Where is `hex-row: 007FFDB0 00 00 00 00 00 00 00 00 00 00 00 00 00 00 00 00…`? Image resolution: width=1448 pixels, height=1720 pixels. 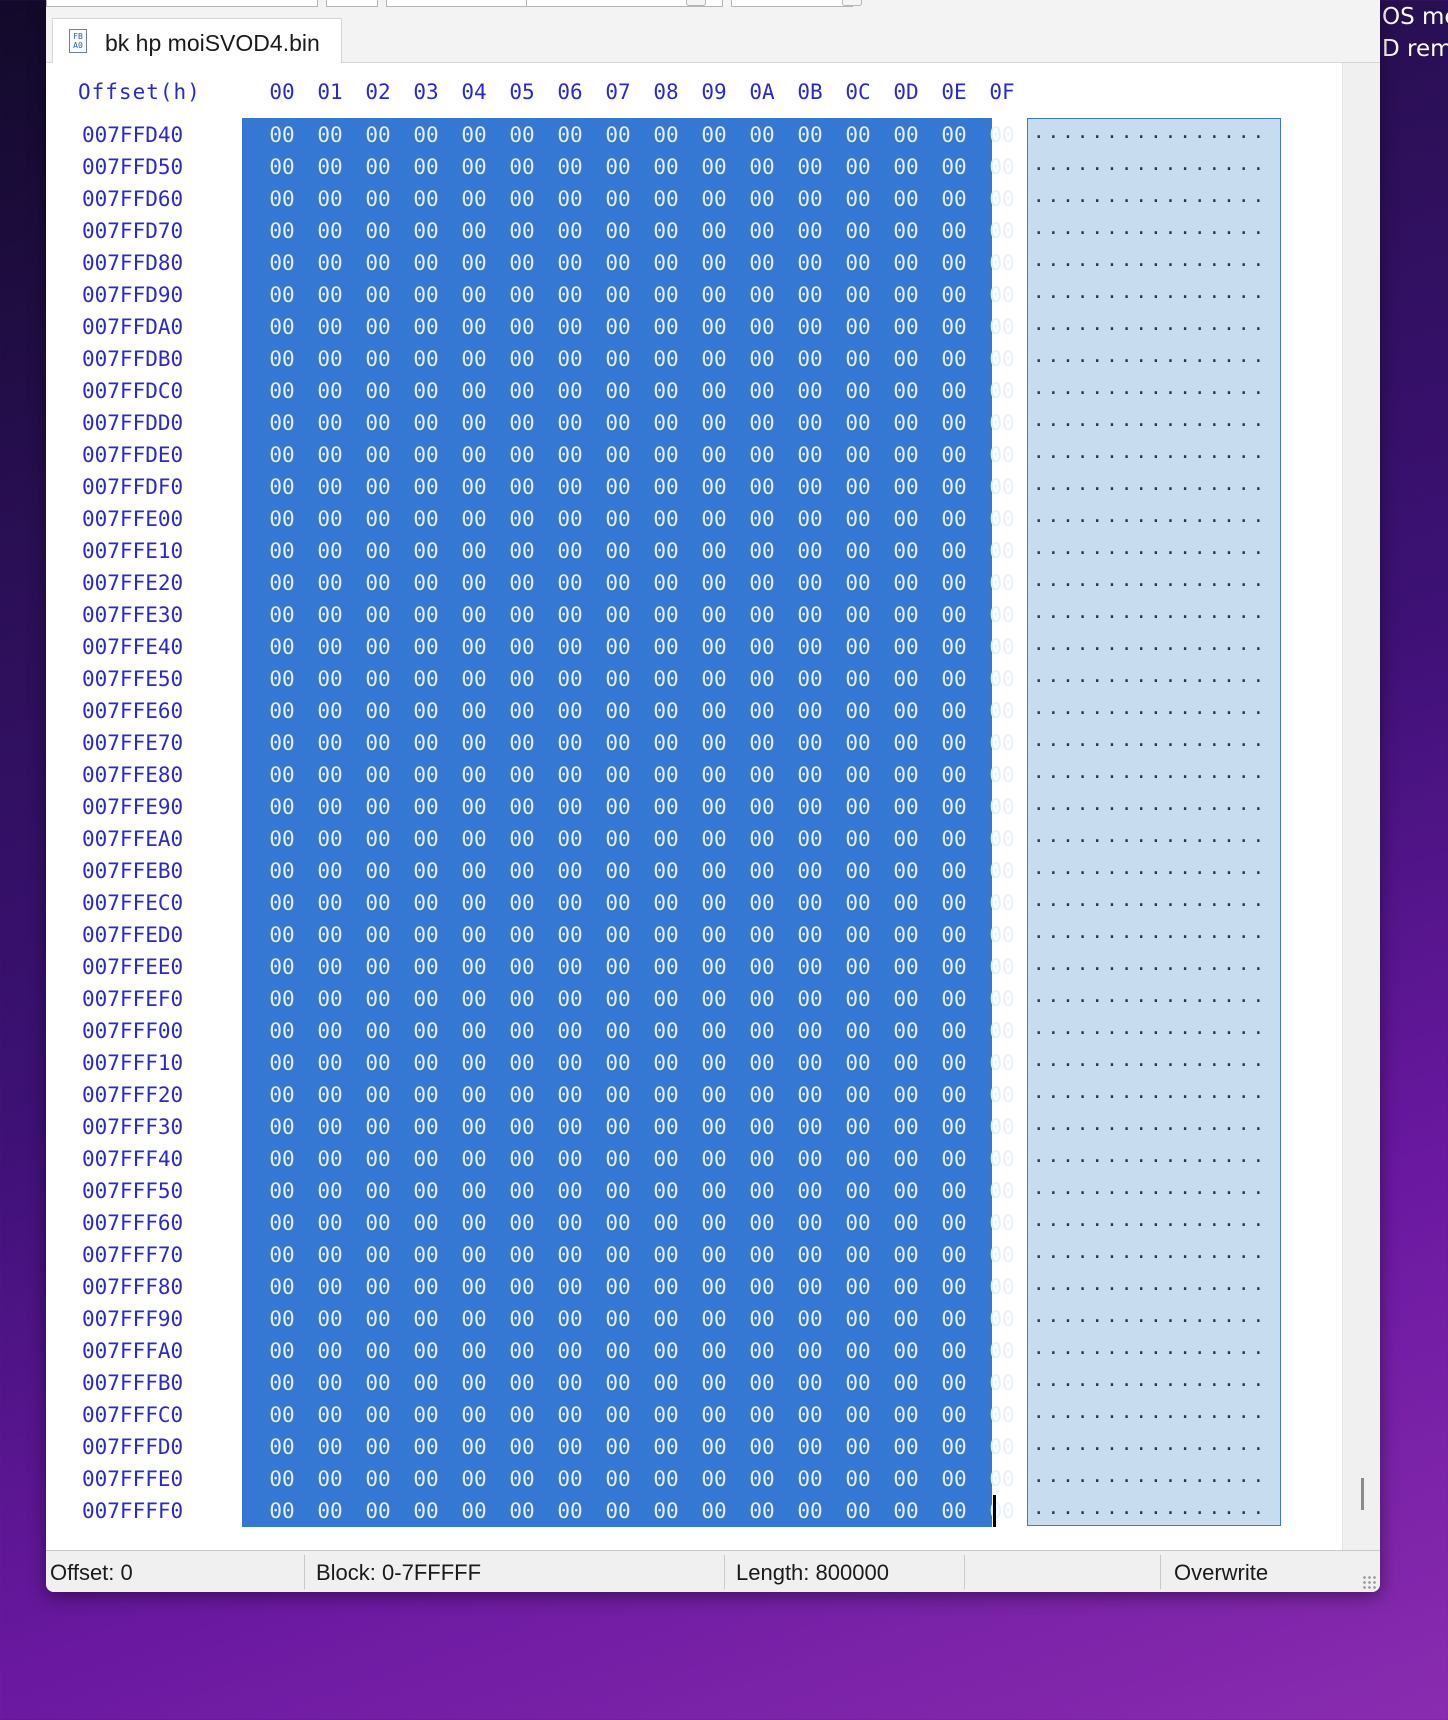
hex-row: 007FFDB0 00 00 00 00 00 00 00 00 00 00 00 00 00 00 00 00… is located at coordinates (694, 359).